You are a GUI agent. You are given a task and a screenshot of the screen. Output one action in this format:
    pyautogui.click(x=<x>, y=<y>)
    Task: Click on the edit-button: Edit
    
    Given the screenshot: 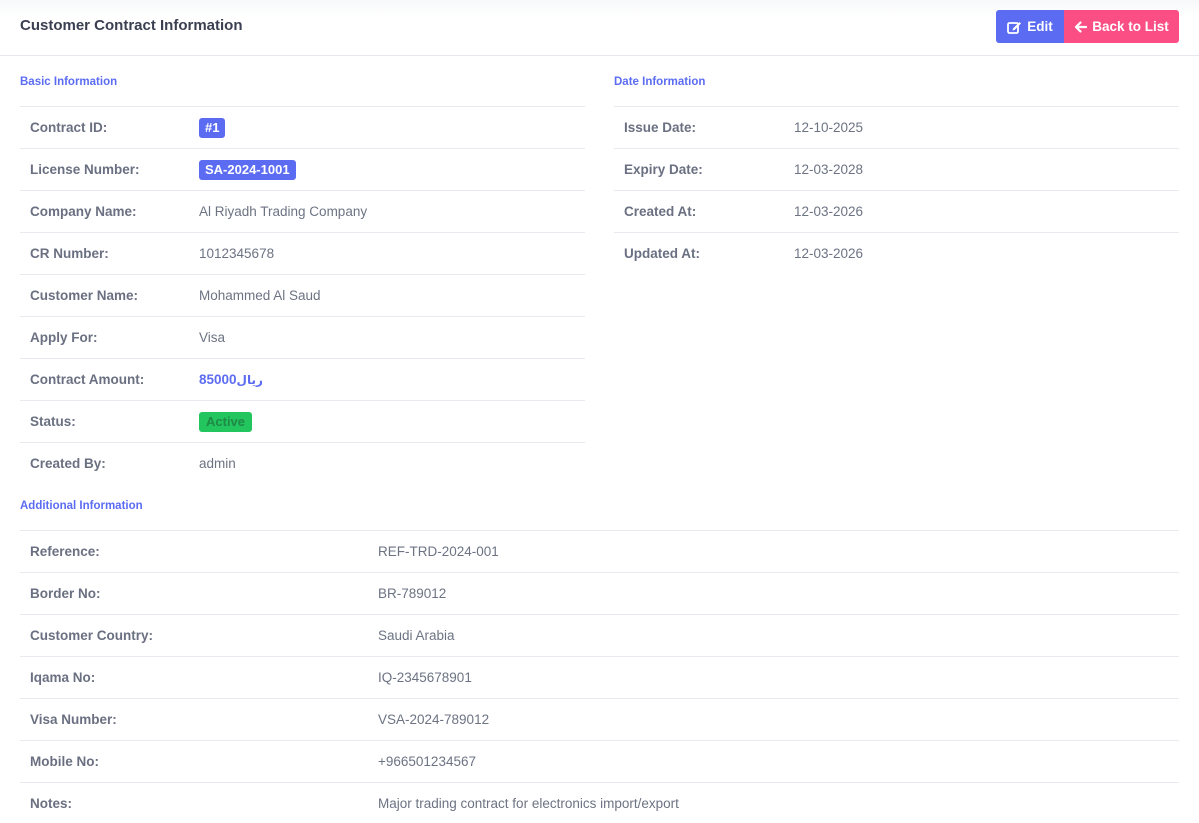 What is the action you would take?
    pyautogui.click(x=1030, y=26)
    